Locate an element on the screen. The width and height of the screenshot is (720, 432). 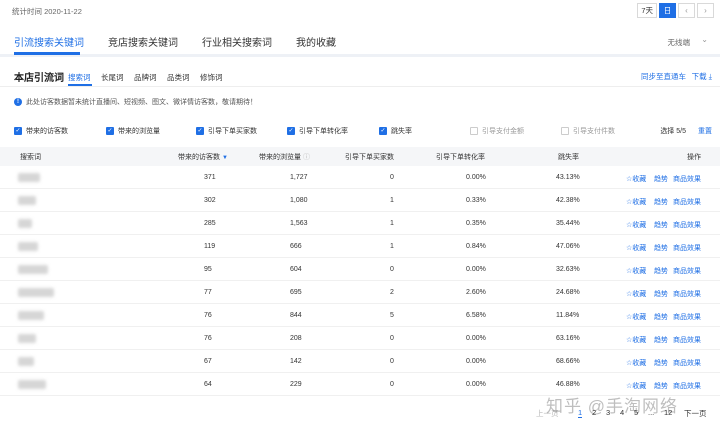
table-row: 302 1,080 1 0.33% 42.38% ☆收藏 趋势 商品效果 is located at coordinates (360, 201).